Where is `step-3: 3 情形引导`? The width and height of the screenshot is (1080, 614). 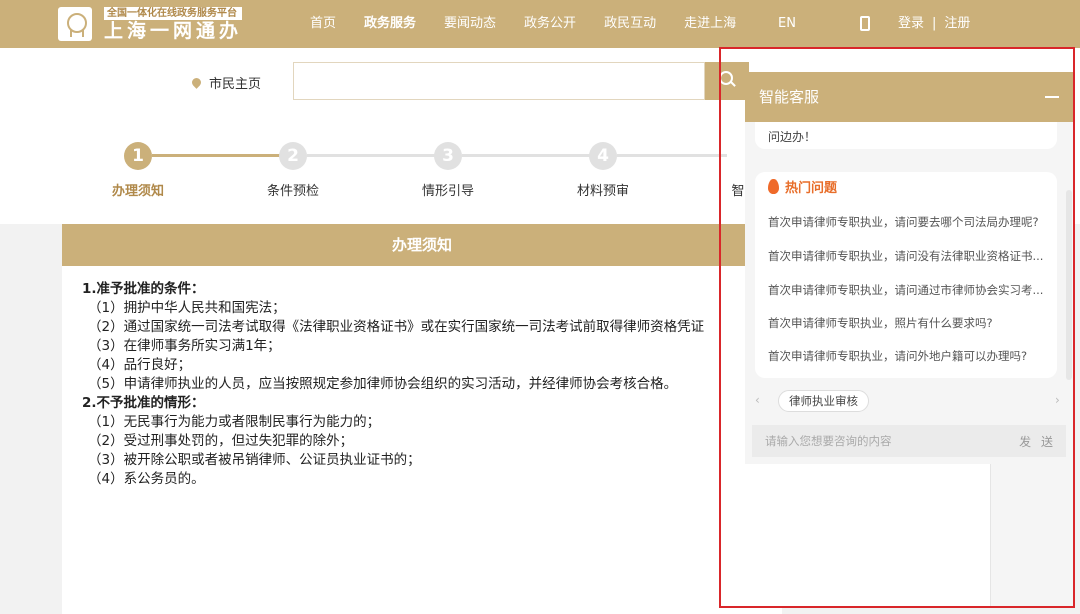
step-3: 3 情形引导 is located at coordinates (448, 170).